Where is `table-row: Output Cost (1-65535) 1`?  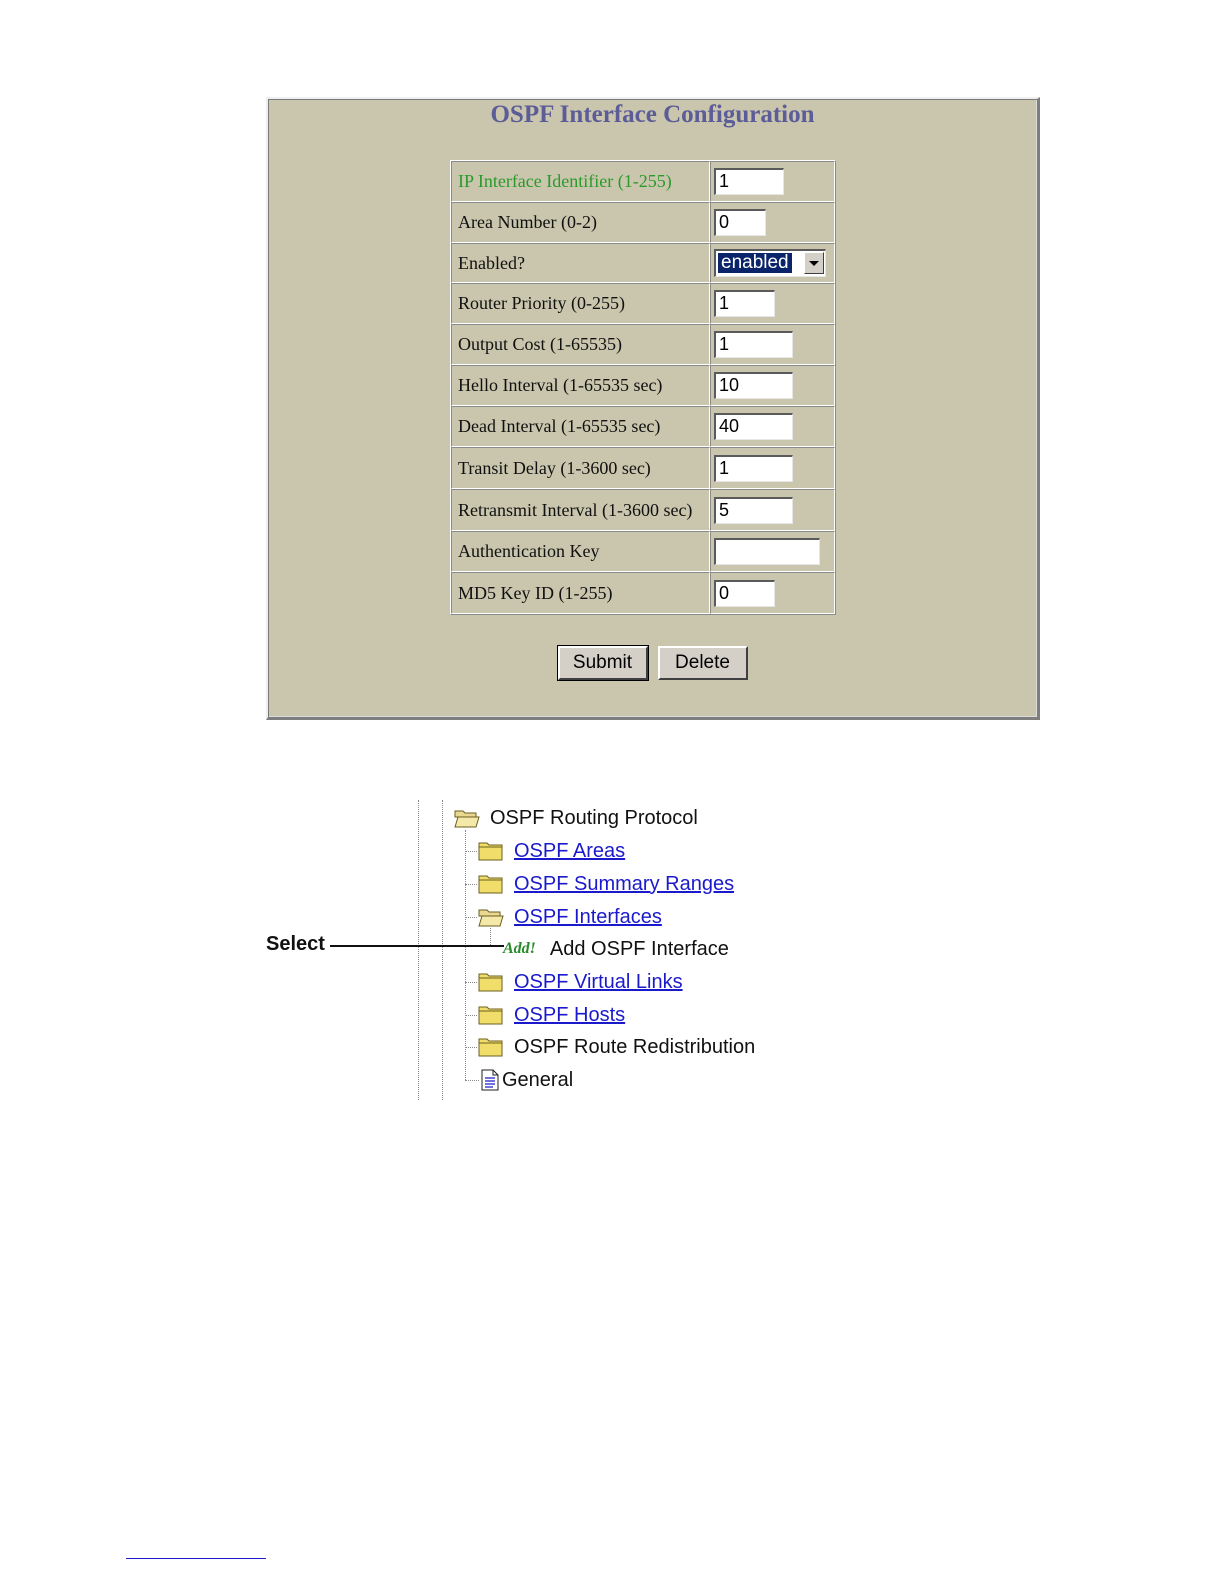 table-row: Output Cost (1-65535) 1 is located at coordinates (643, 344).